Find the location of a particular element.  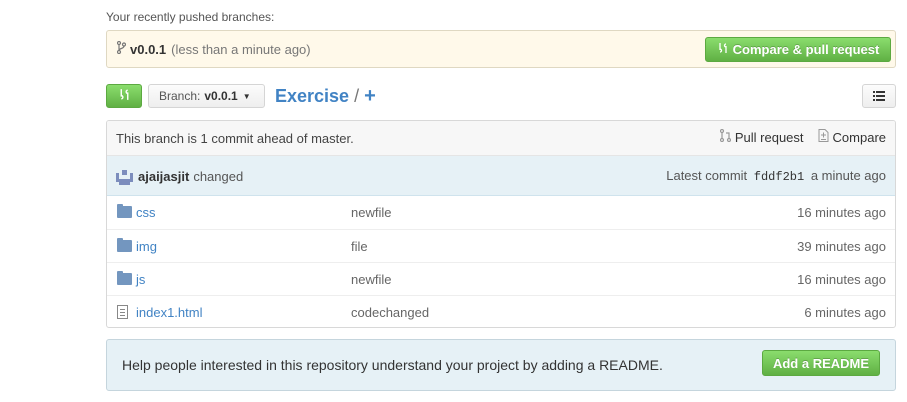

pull-request-link: Pull request is located at coordinates (761, 136).